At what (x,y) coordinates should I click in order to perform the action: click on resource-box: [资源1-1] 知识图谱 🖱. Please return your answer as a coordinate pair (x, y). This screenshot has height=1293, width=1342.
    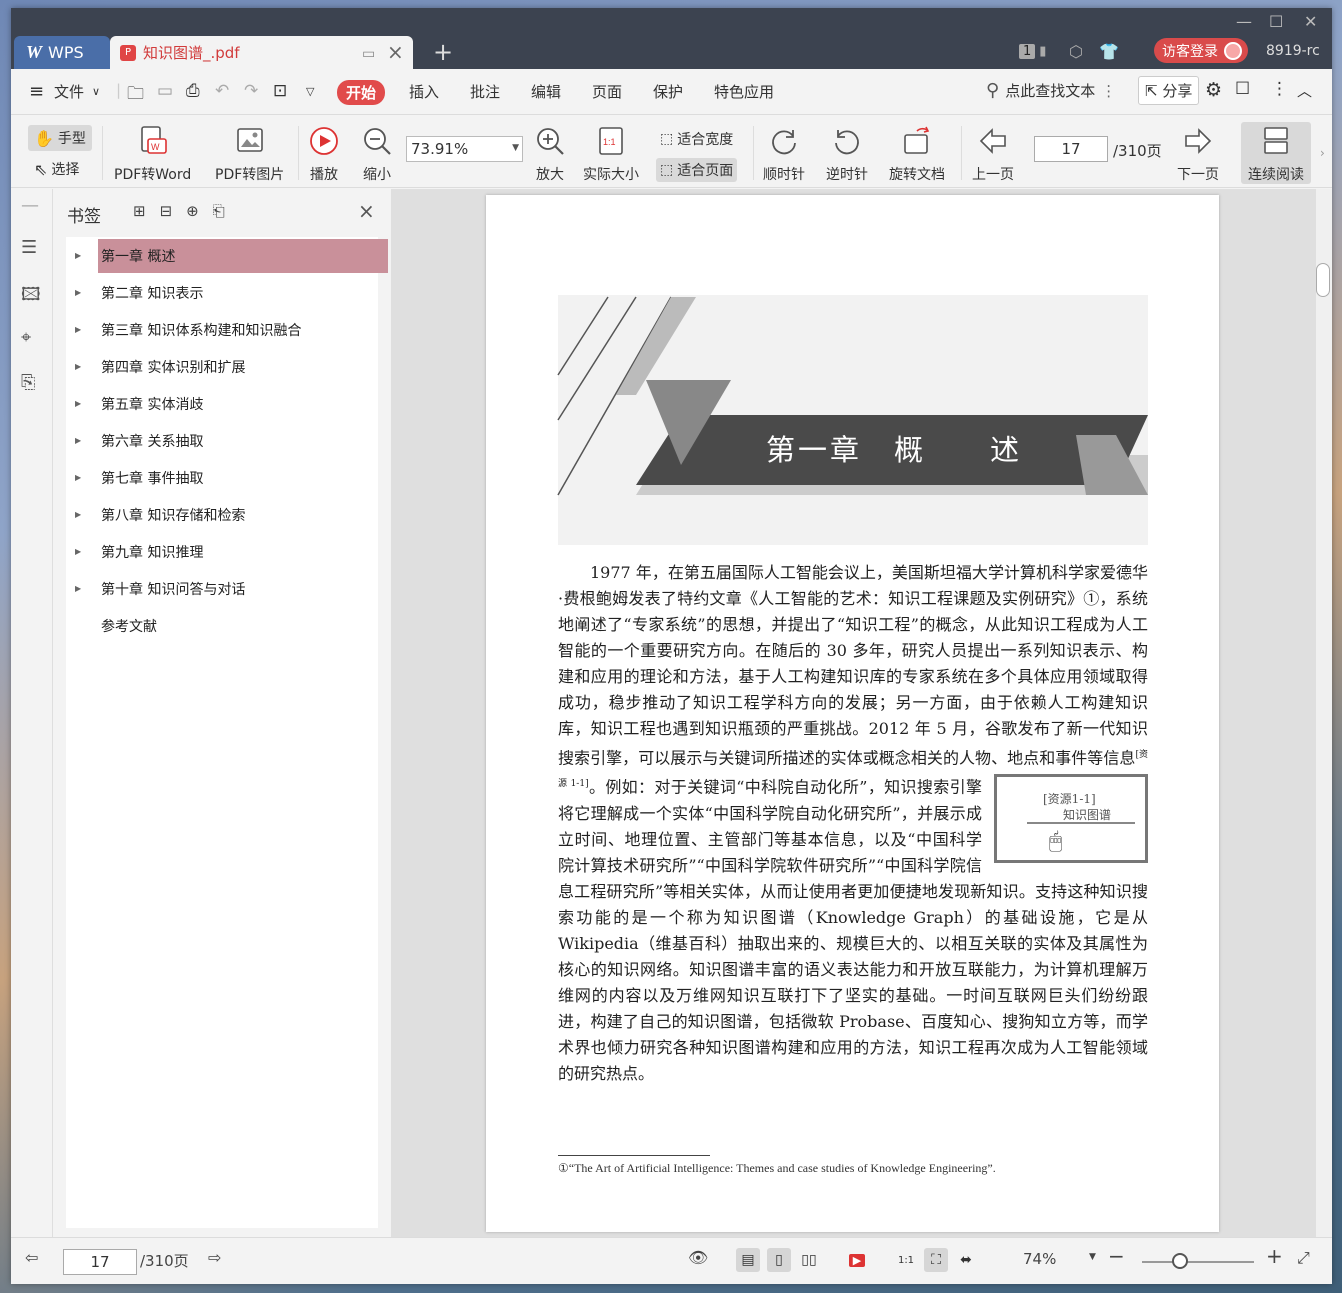
    Looking at the image, I should click on (1071, 819).